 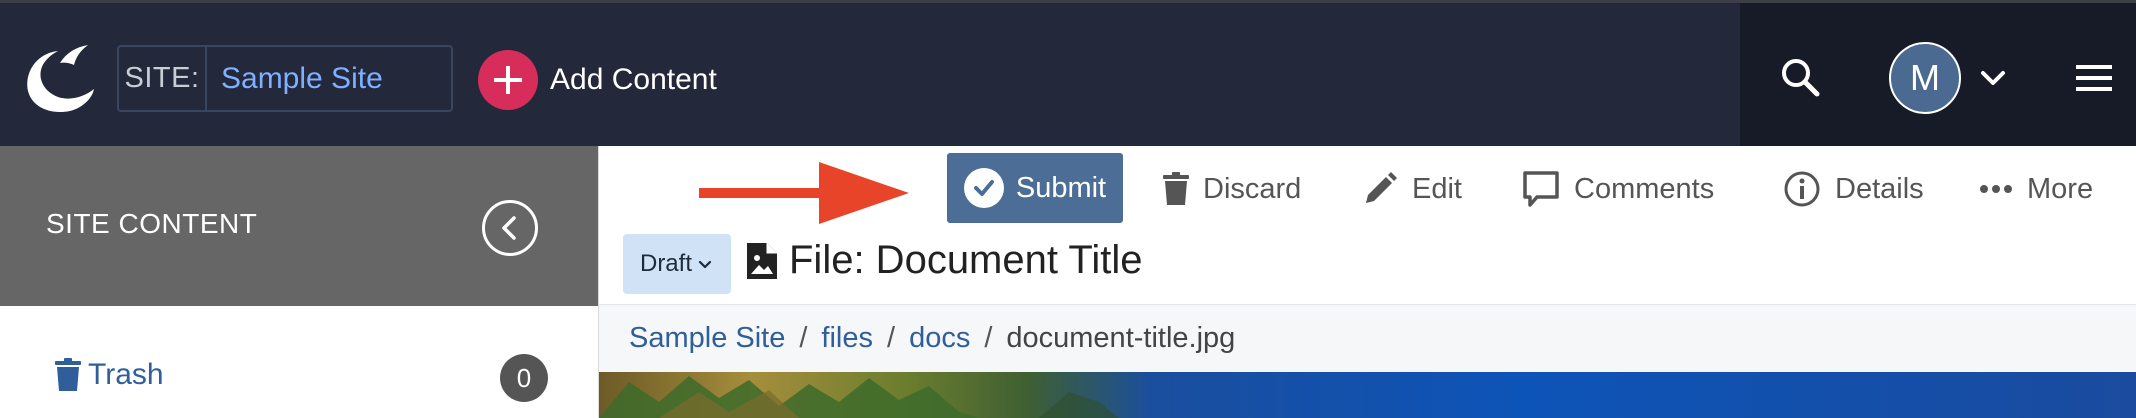 What do you see at coordinates (804, 193) in the screenshot?
I see `arrow-annotation-icon` at bounding box center [804, 193].